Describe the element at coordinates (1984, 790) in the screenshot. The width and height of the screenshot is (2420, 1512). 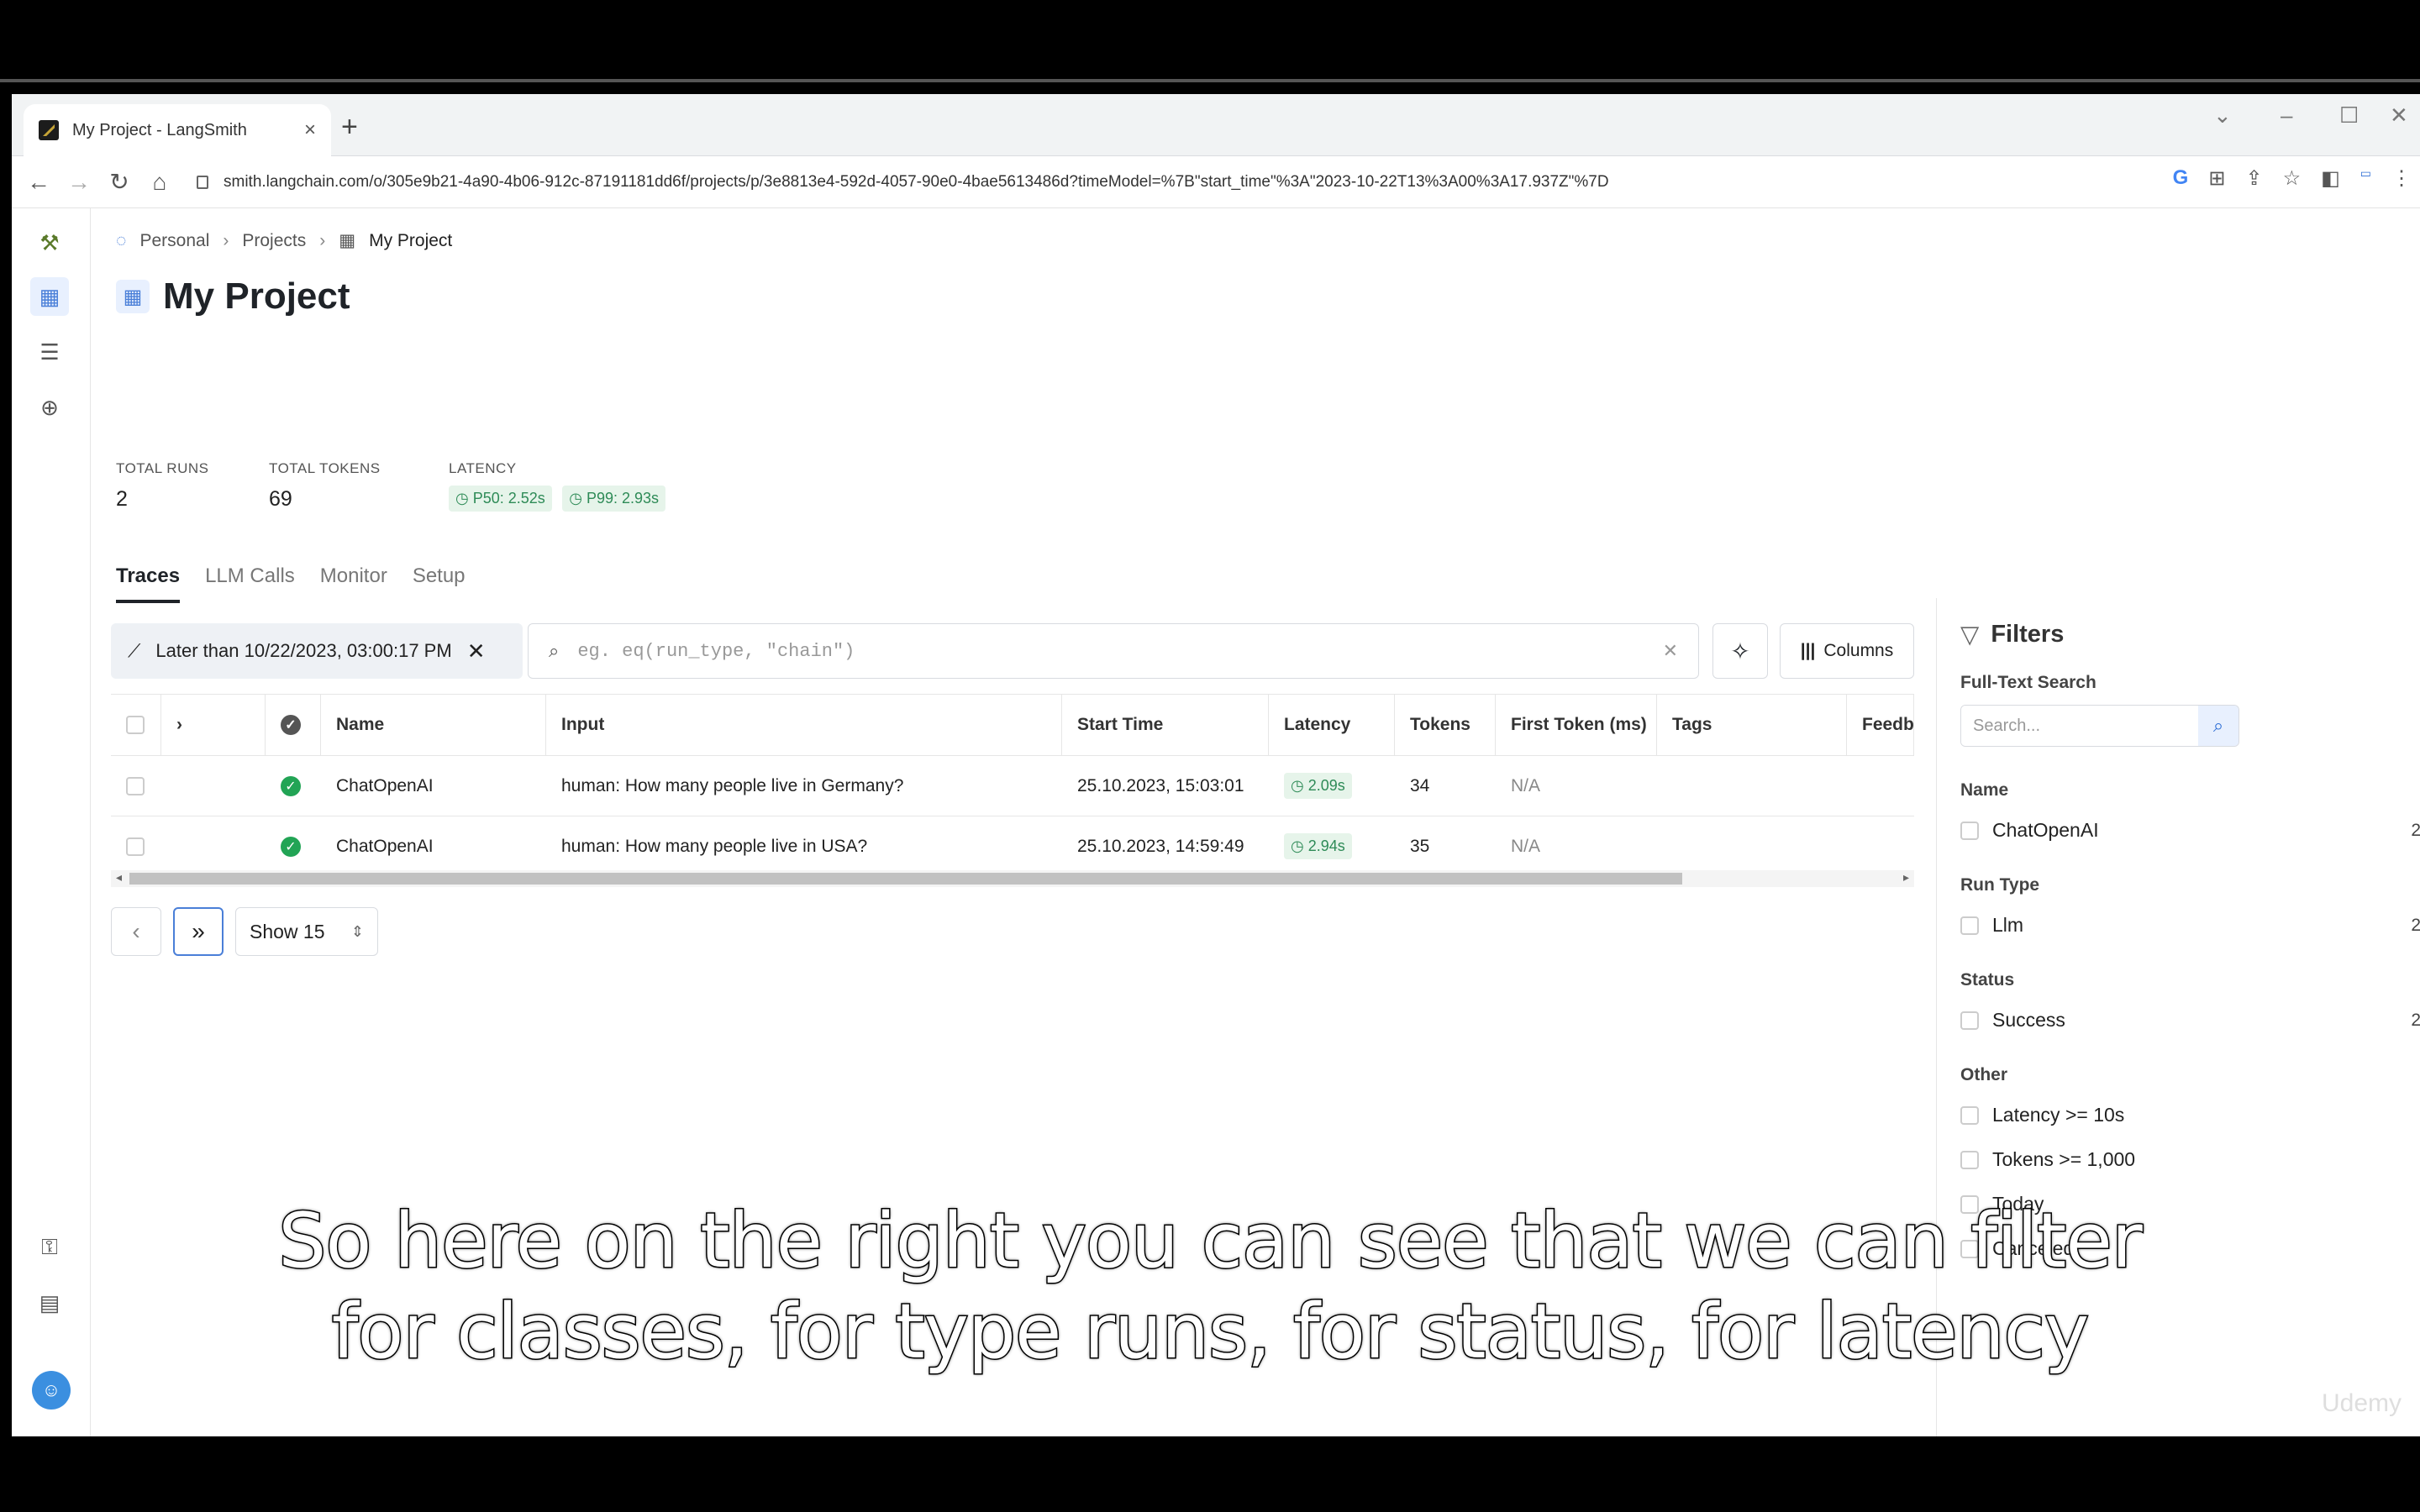
I see `filter-section-name: Name` at that location.